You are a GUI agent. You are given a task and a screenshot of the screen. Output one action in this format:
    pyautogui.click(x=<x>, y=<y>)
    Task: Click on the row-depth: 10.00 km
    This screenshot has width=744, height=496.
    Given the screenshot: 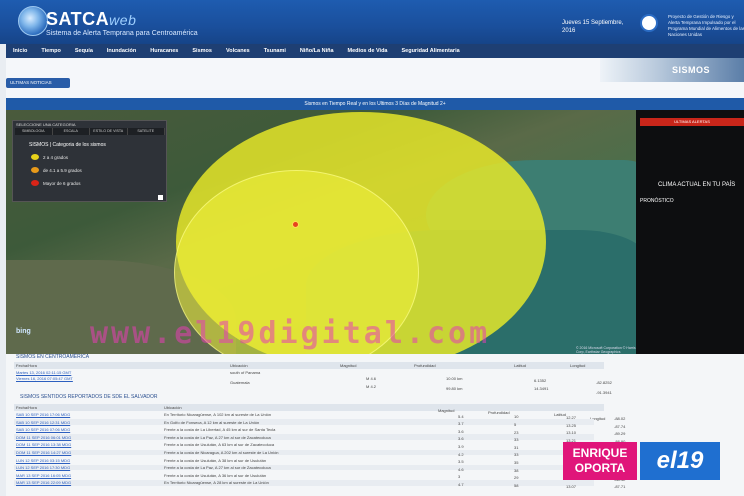 What is the action you would take?
    pyautogui.click(x=454, y=378)
    